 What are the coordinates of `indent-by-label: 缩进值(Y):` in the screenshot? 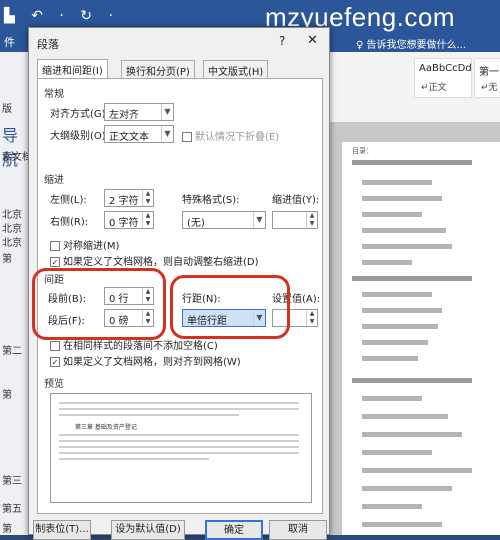 It's located at (296, 200).